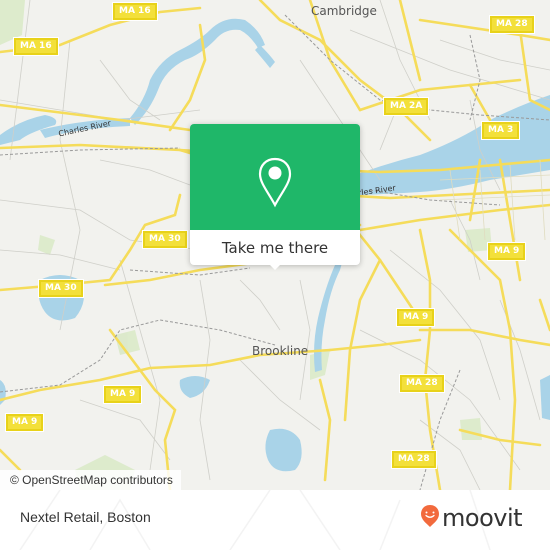  I want to click on moovit-pin-icon, so click(430, 518).